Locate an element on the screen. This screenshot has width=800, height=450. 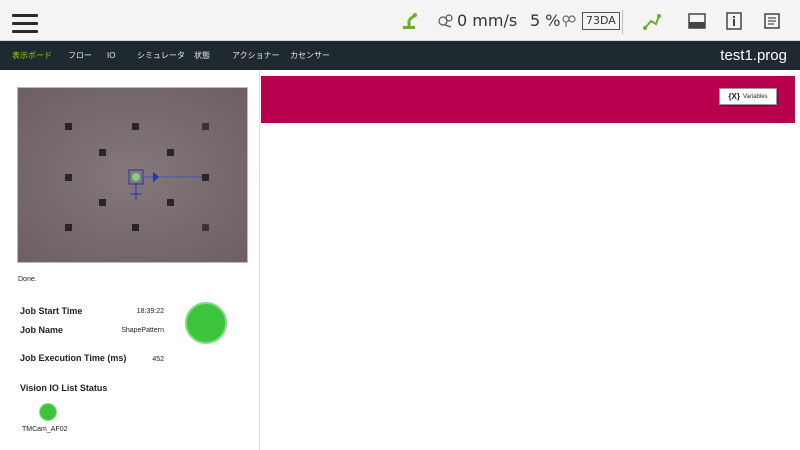
job-start-time-value: 18:39:22 is located at coordinates (150, 311).